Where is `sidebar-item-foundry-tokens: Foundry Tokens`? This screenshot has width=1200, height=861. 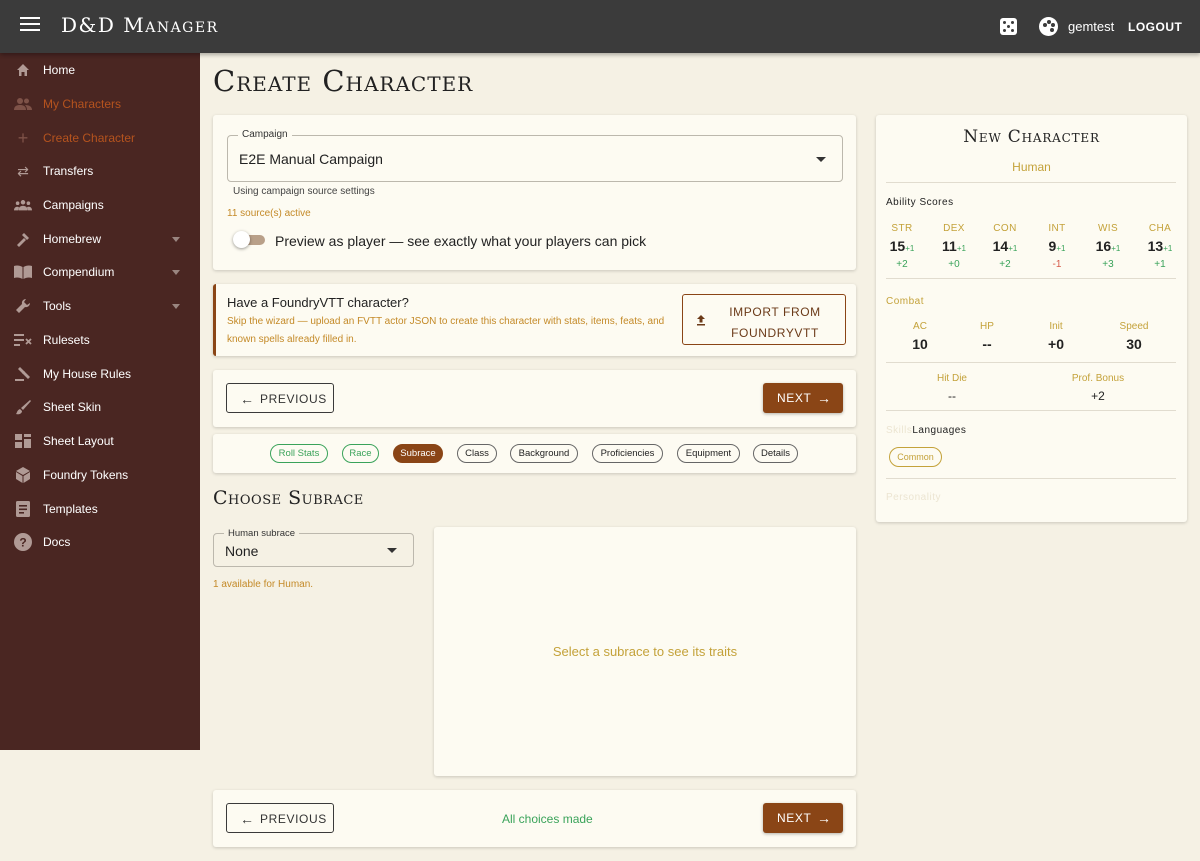
sidebar-item-foundry-tokens: Foundry Tokens is located at coordinates (100, 475).